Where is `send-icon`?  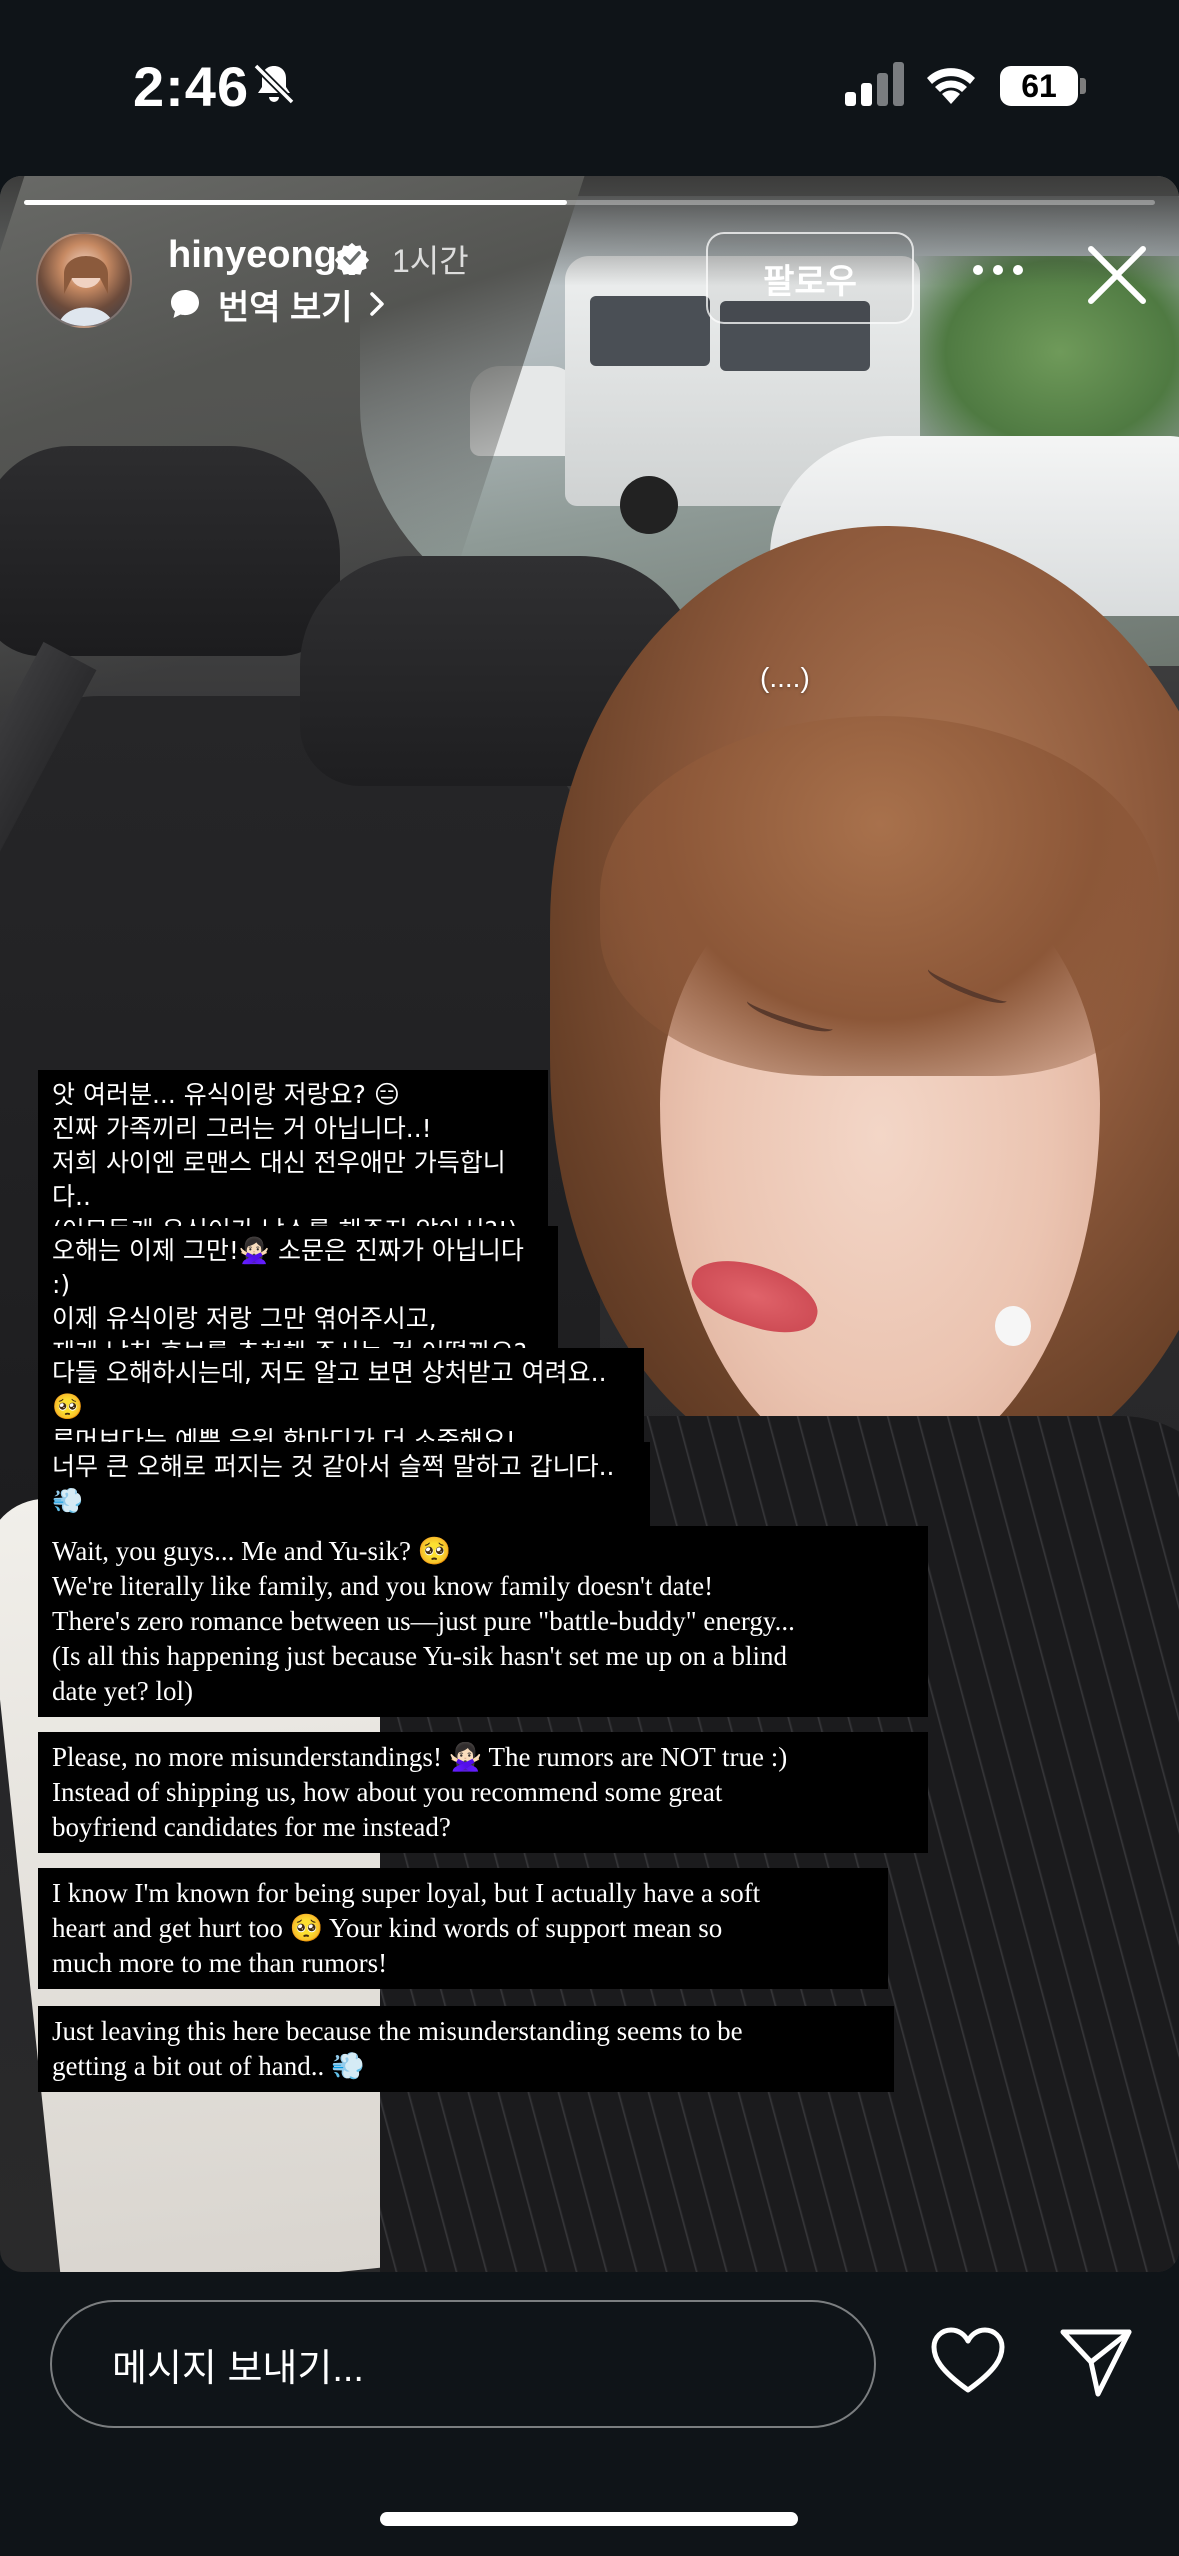 send-icon is located at coordinates (1096, 2362).